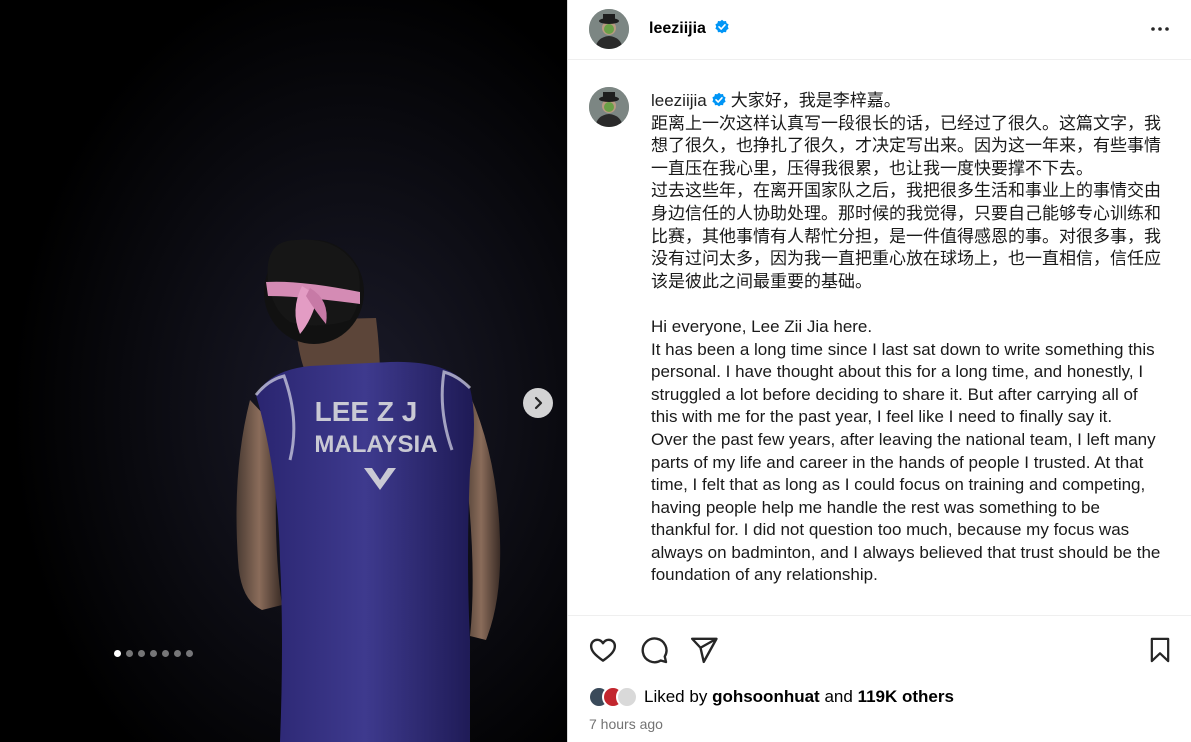  I want to click on jersey-country: MALAYSIA, so click(375, 444).